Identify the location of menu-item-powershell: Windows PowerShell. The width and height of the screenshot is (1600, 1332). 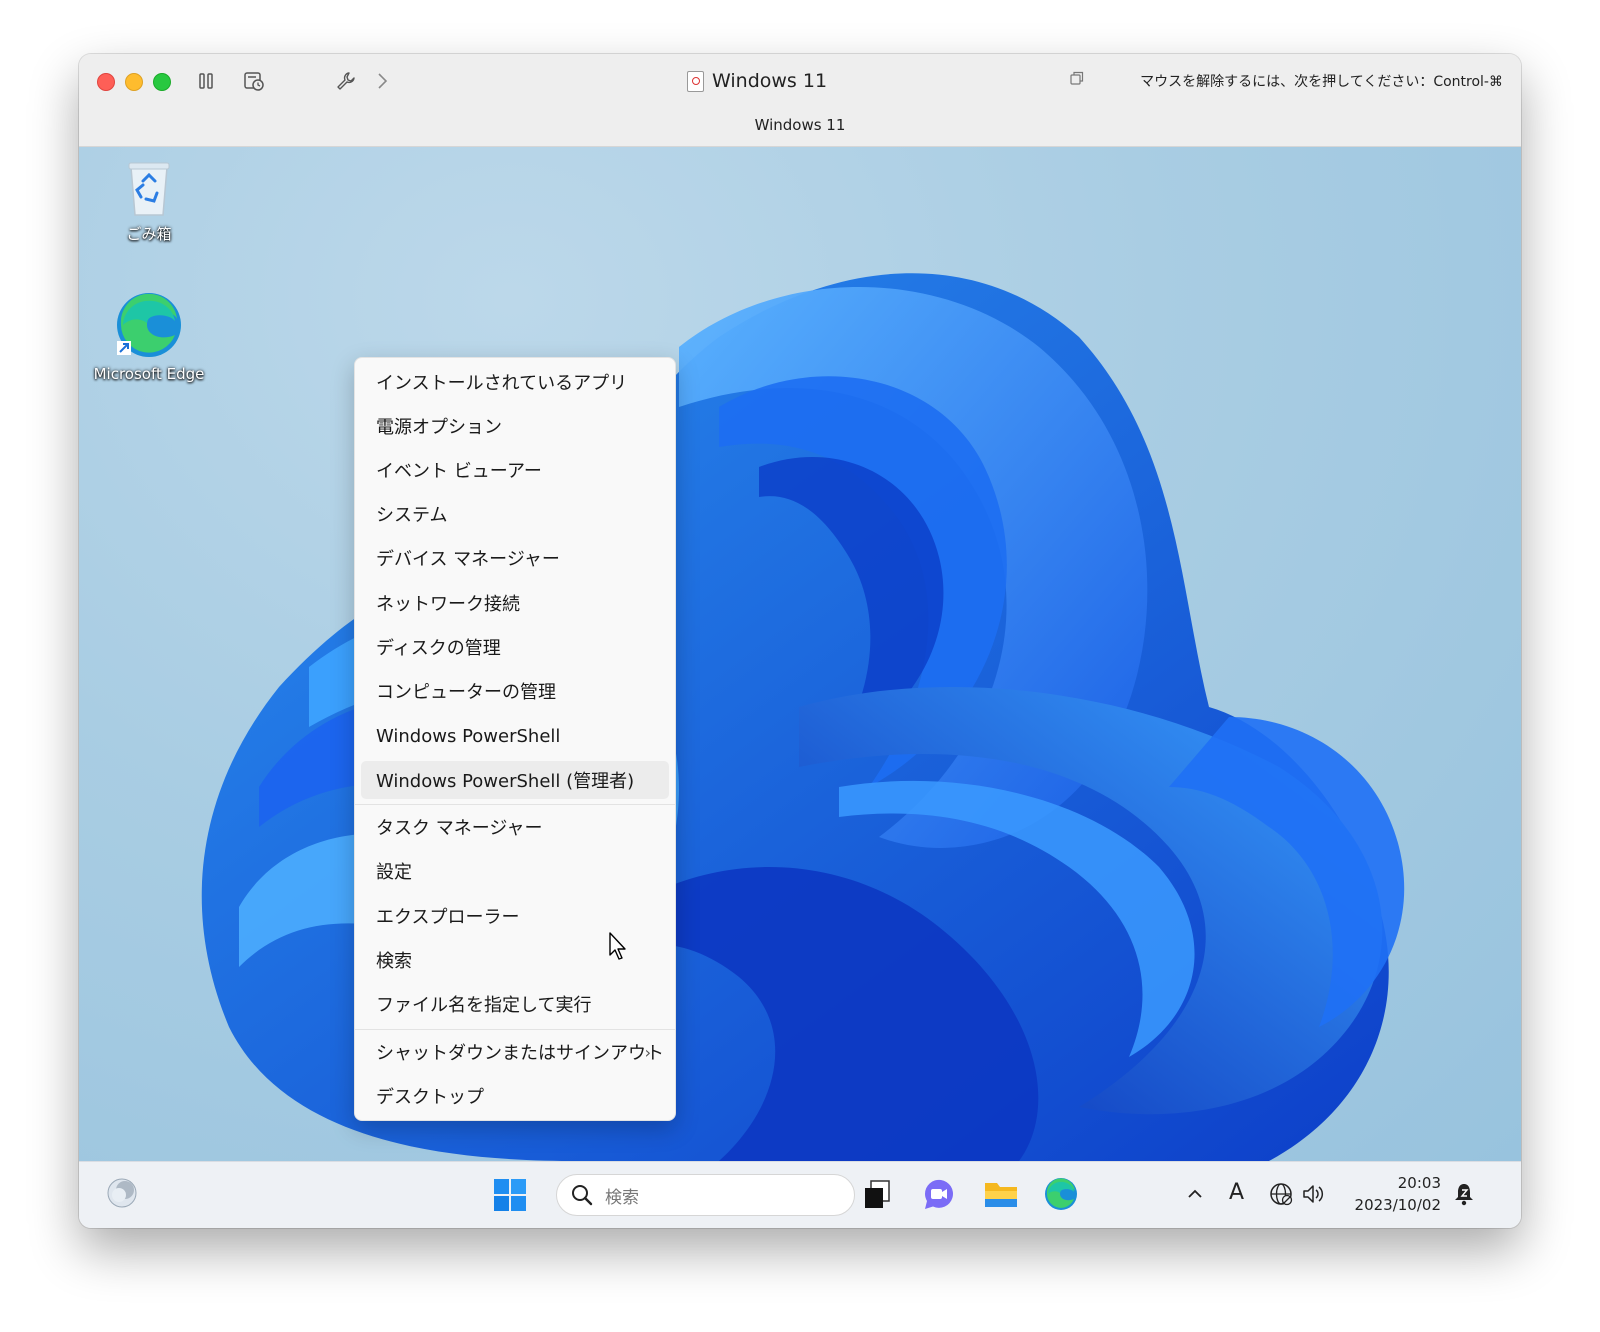
(515, 736).